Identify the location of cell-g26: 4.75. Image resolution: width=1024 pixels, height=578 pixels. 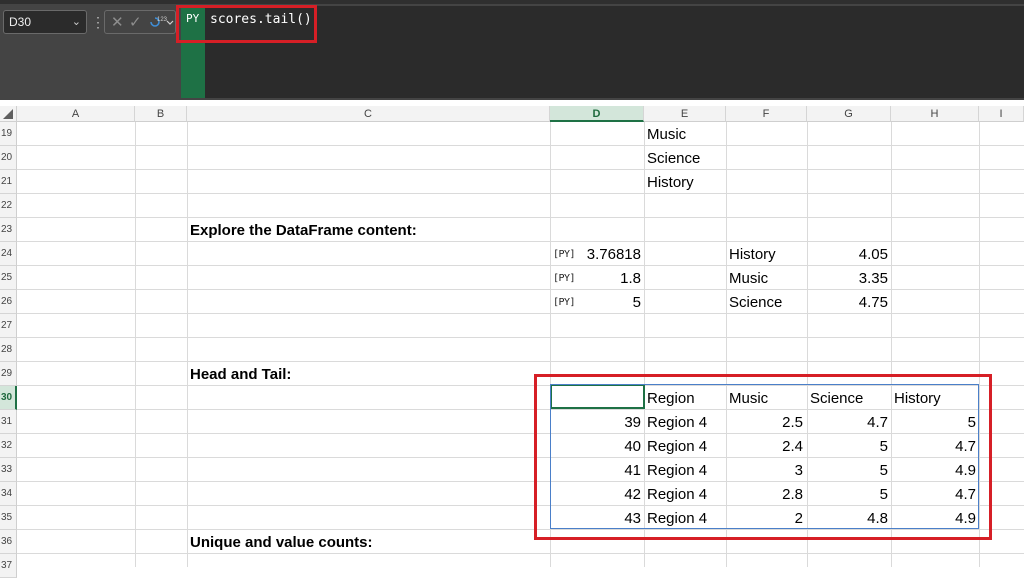
(848, 302).